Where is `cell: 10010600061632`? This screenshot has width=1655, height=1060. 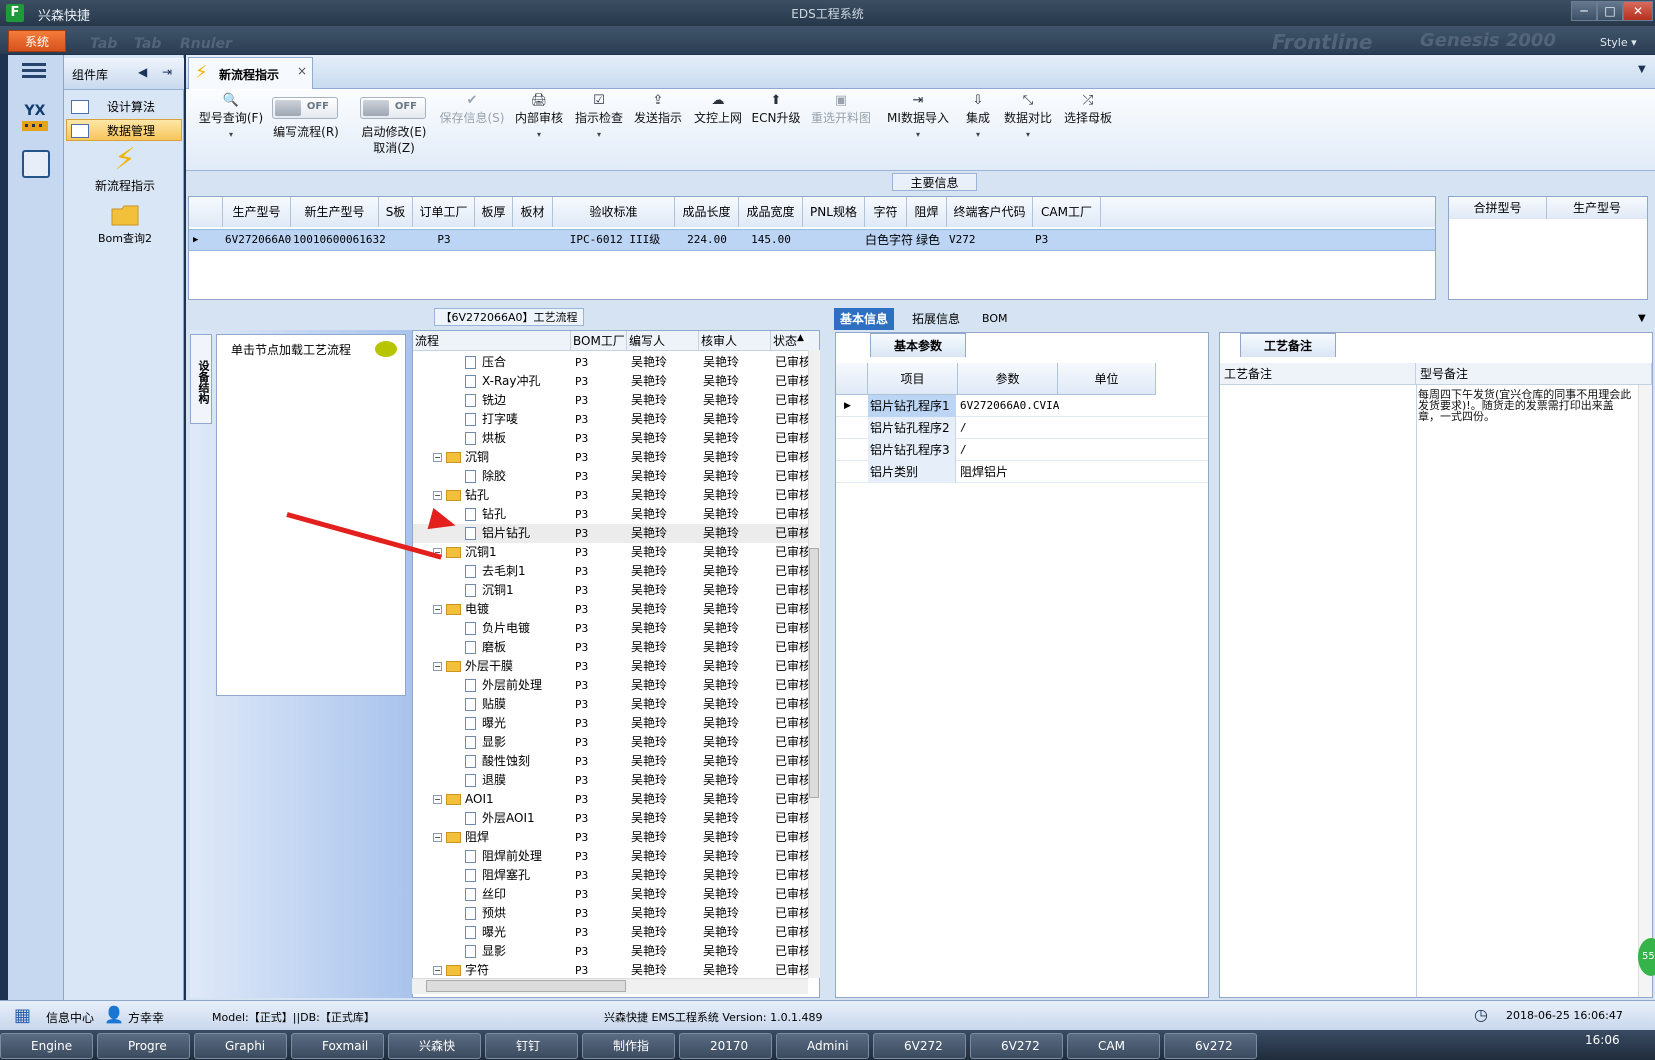
cell: 10010600061632 is located at coordinates (339, 240).